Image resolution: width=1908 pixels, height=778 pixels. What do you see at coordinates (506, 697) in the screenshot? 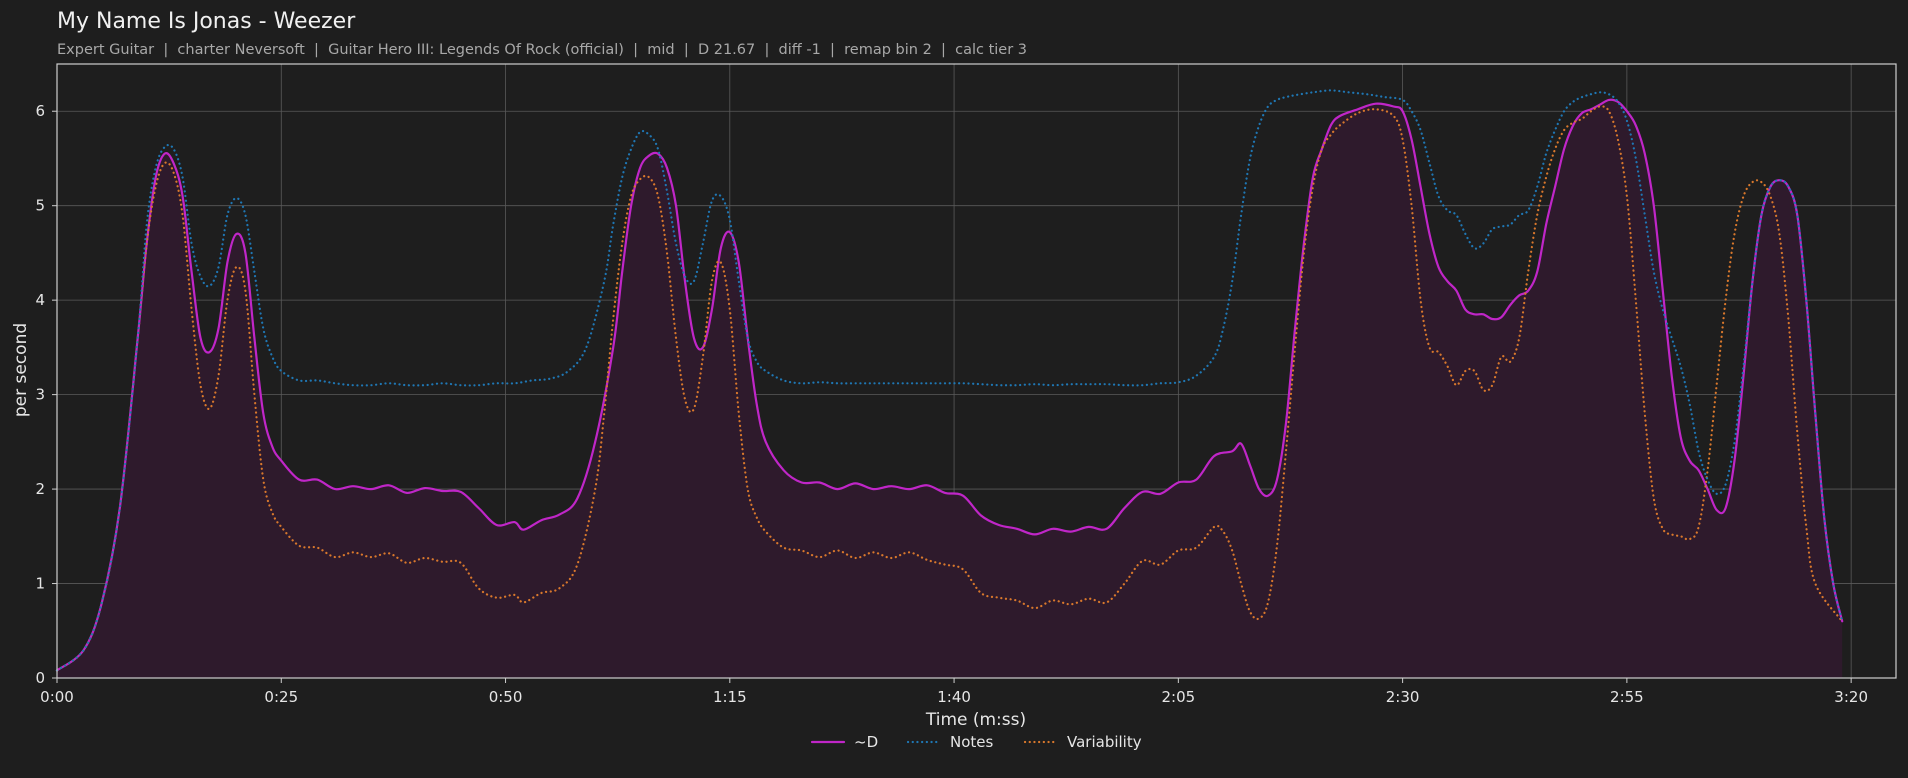
I see `x-tick-label: 0:50` at bounding box center [506, 697].